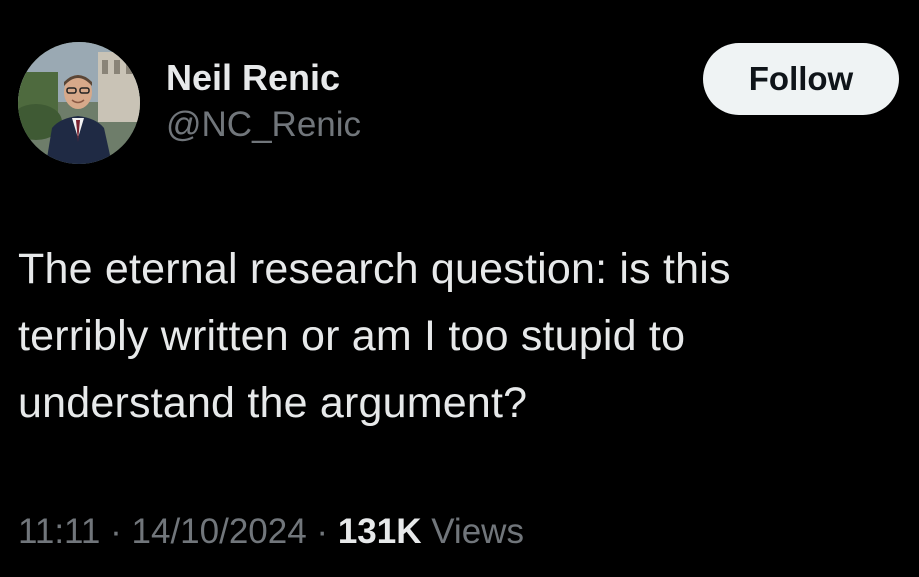  Describe the element at coordinates (263, 78) in the screenshot. I see `display-name: Neil Renic` at that location.